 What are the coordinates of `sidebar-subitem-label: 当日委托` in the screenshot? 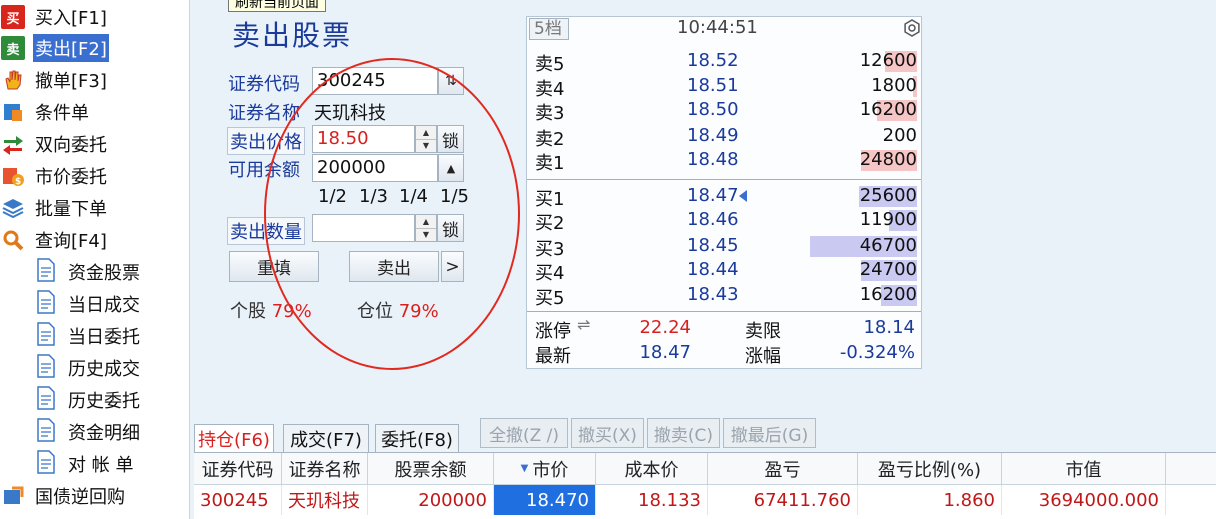 It's located at (104, 337).